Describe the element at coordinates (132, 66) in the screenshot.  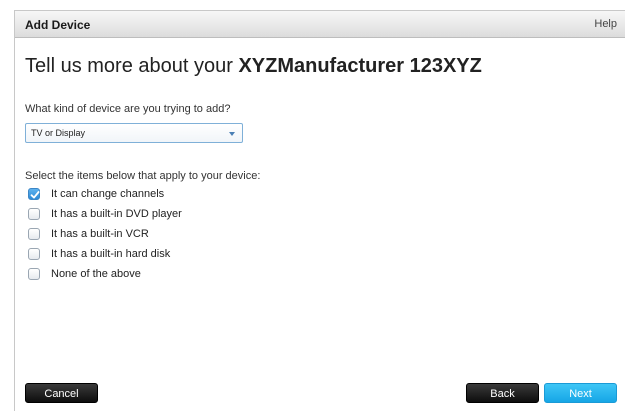
I see `heading-prefix: Tell us more about your` at that location.